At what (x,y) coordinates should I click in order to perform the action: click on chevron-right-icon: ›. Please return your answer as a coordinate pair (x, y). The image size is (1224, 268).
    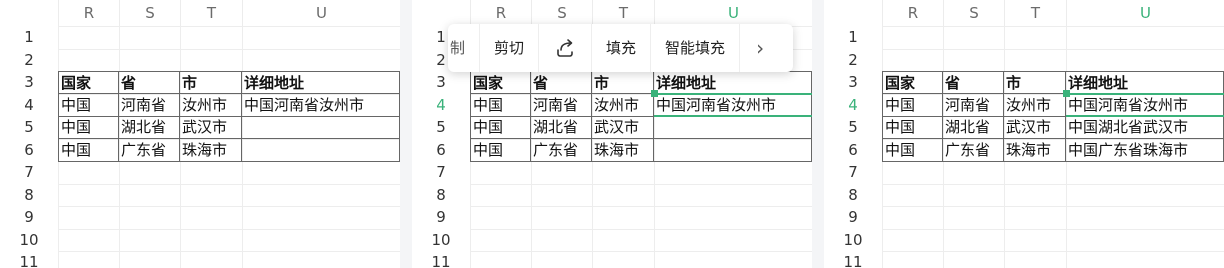
    Looking at the image, I should click on (760, 48).